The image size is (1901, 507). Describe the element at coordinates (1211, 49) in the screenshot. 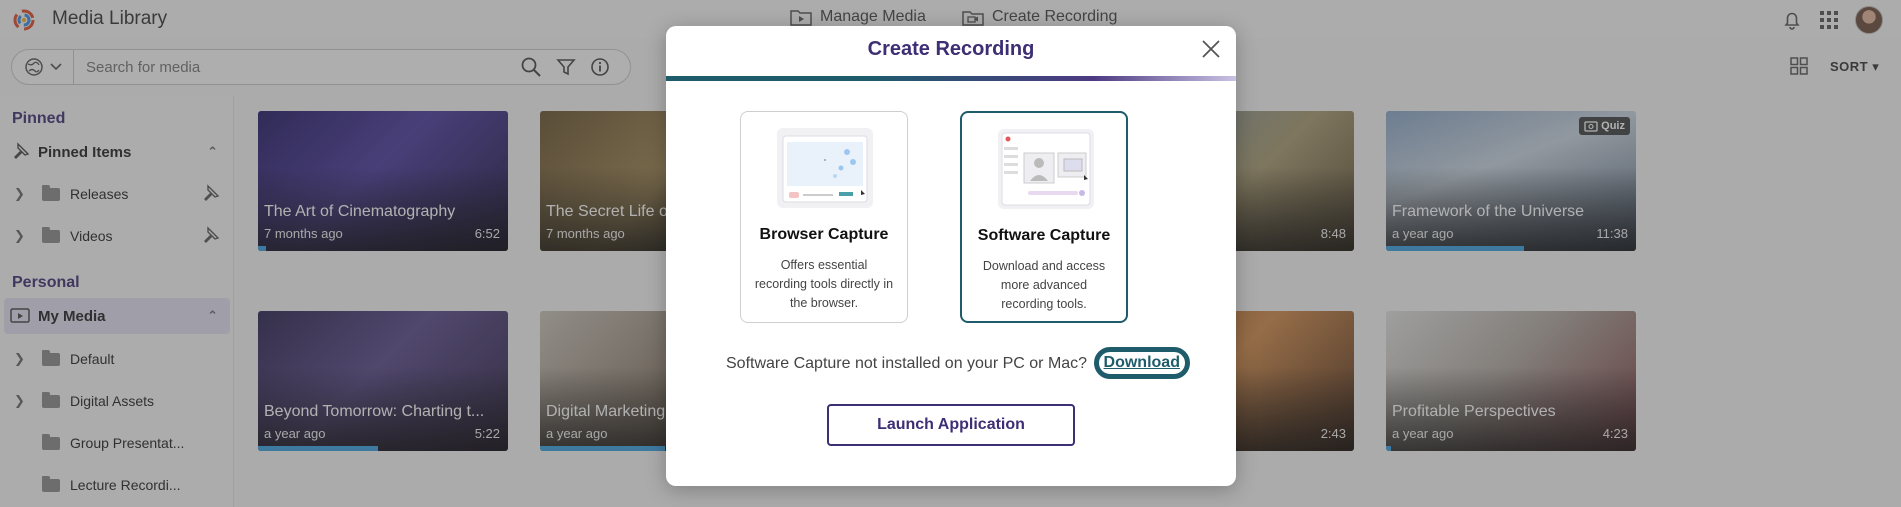

I see `close-icon` at that location.